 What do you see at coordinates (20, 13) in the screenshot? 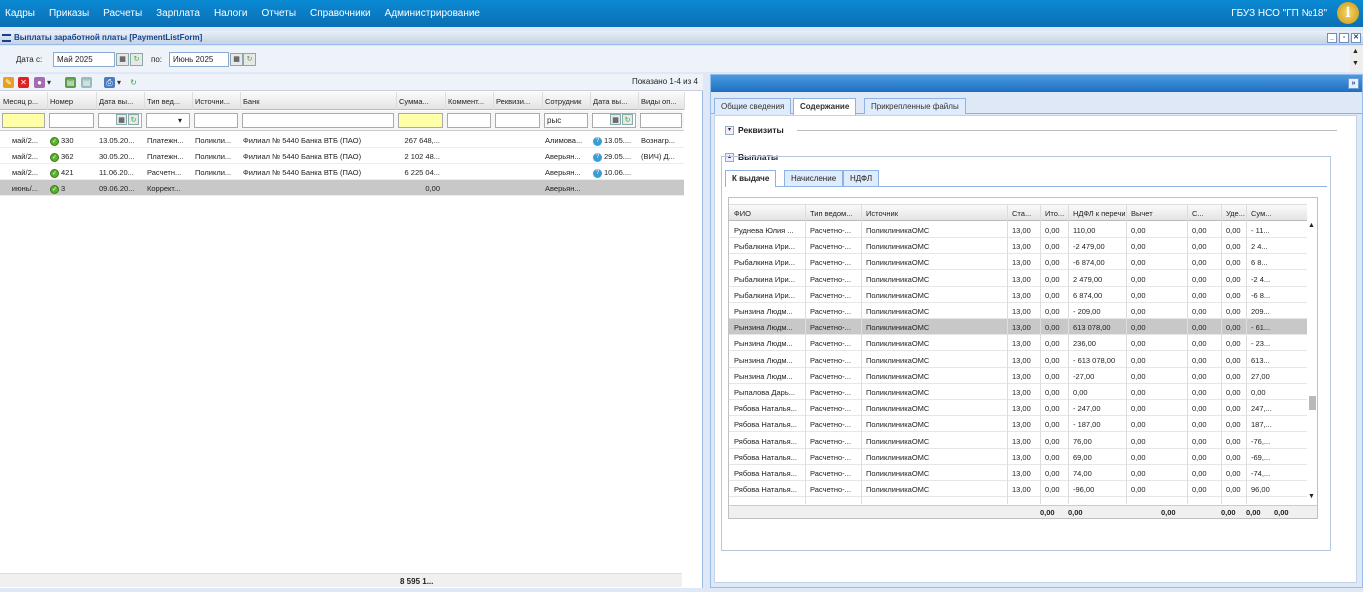
I see `menu-item: Кадры` at bounding box center [20, 13].